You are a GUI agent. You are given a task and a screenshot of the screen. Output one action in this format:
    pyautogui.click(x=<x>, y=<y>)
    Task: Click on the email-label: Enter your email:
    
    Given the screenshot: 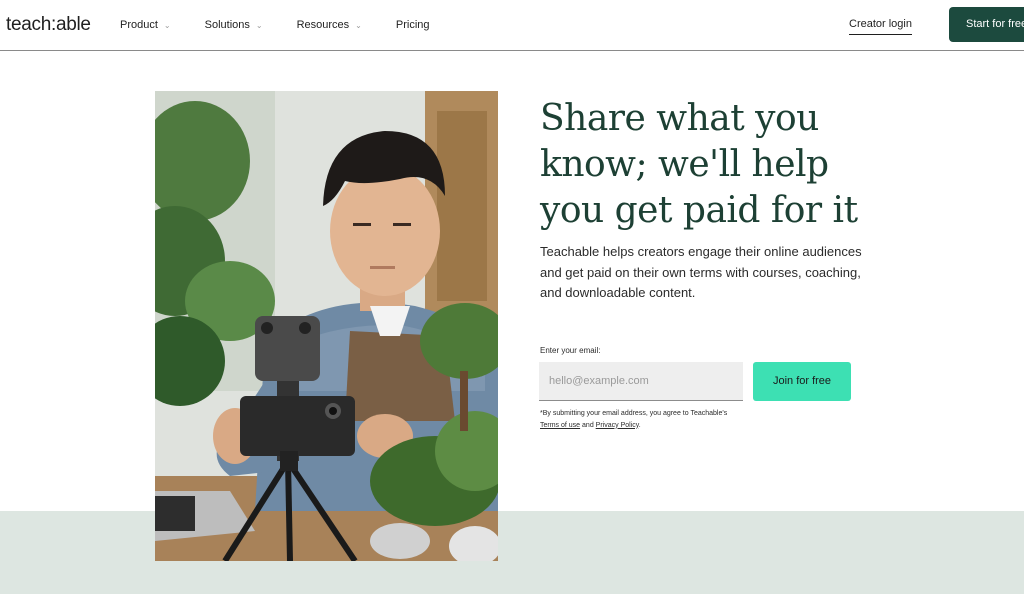 What is the action you would take?
    pyautogui.click(x=570, y=350)
    